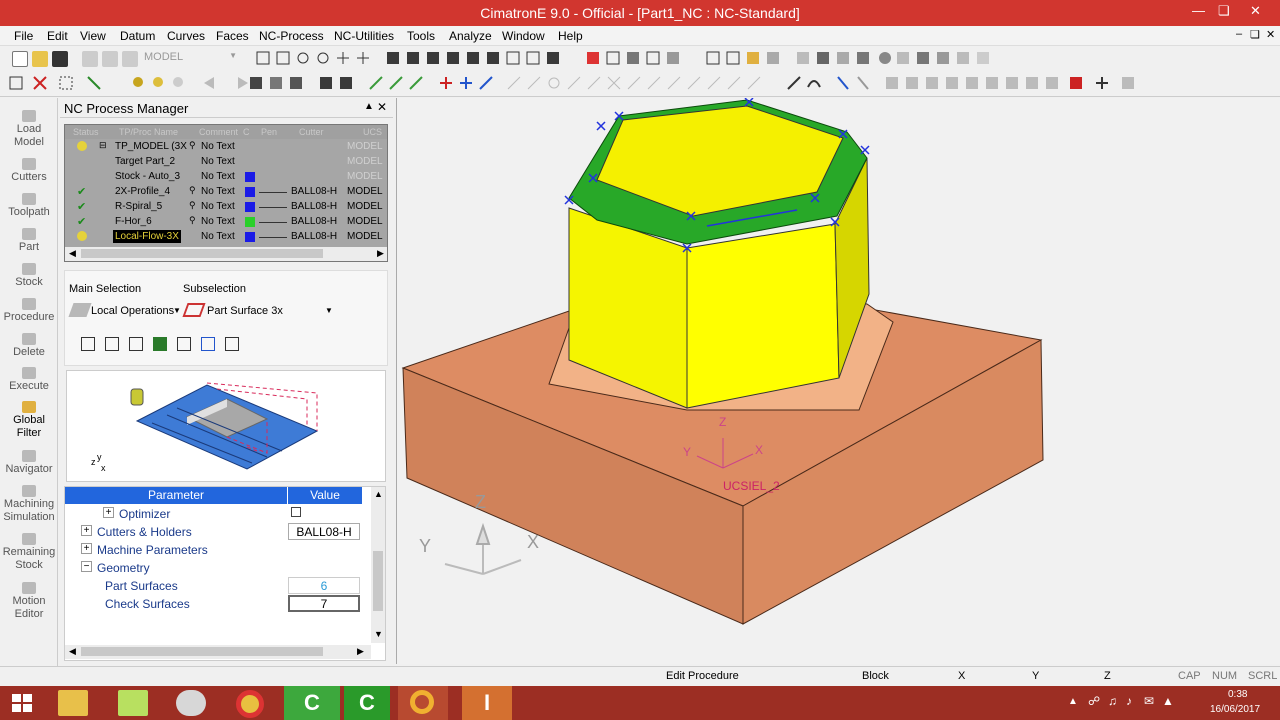 This screenshot has width=1280, height=720. I want to click on signal-icon: ▲, so click(1168, 701).